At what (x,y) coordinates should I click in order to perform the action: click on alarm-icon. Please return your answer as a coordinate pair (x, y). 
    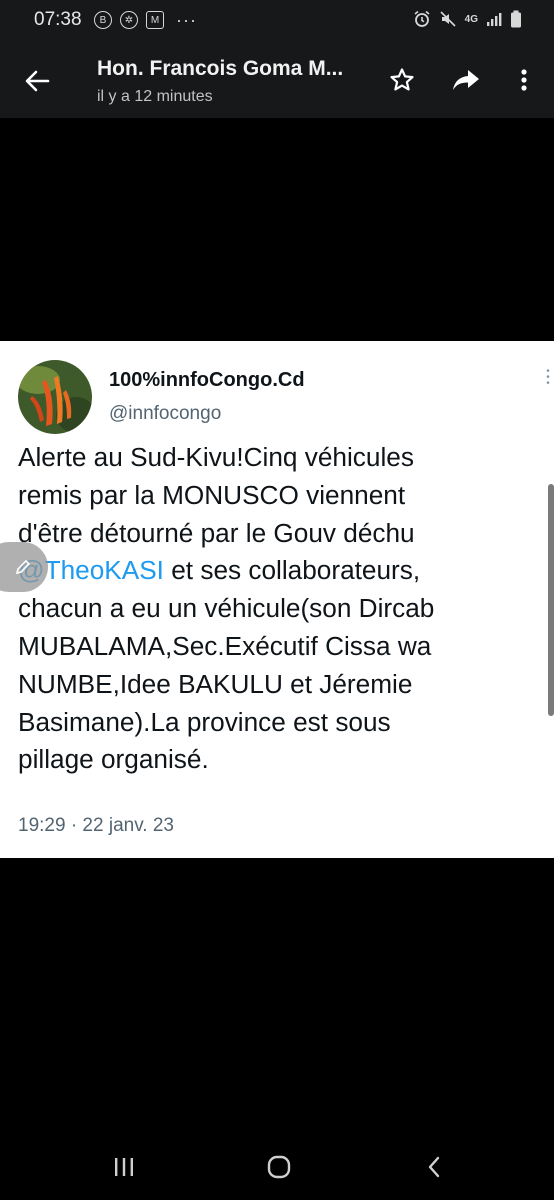
    Looking at the image, I should click on (422, 18).